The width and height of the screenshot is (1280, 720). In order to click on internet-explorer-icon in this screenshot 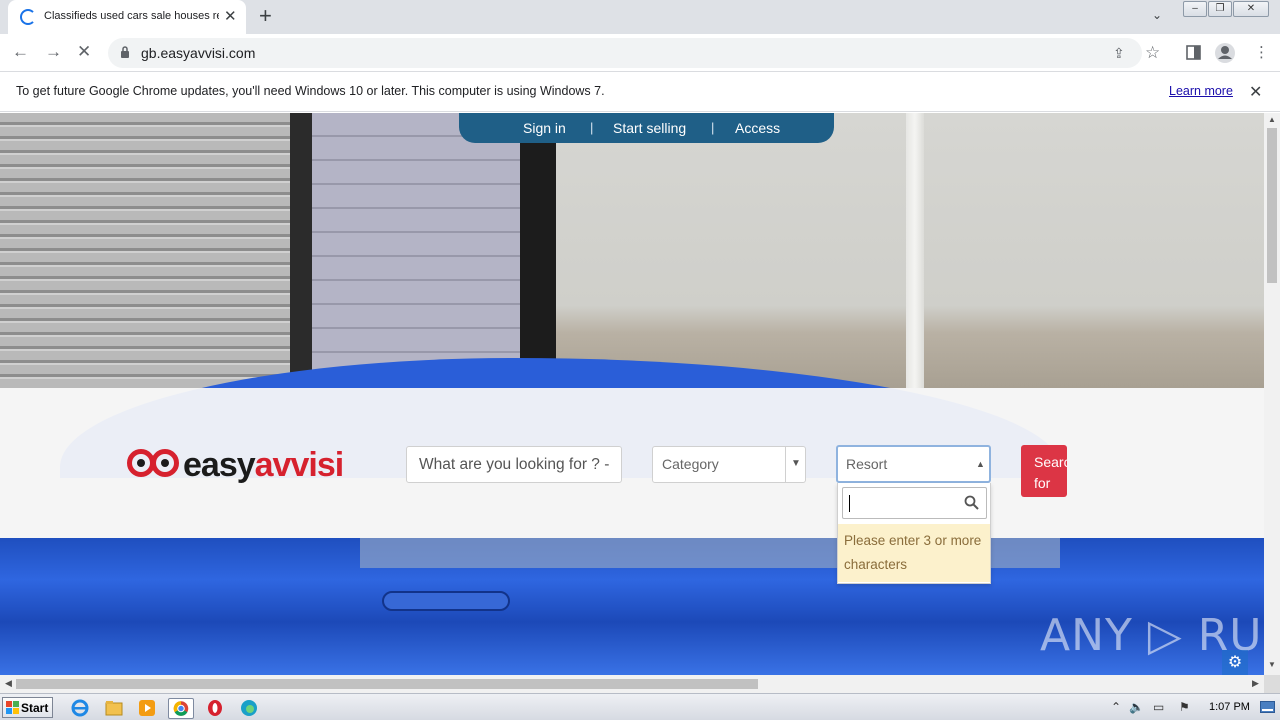, I will do `click(80, 708)`.